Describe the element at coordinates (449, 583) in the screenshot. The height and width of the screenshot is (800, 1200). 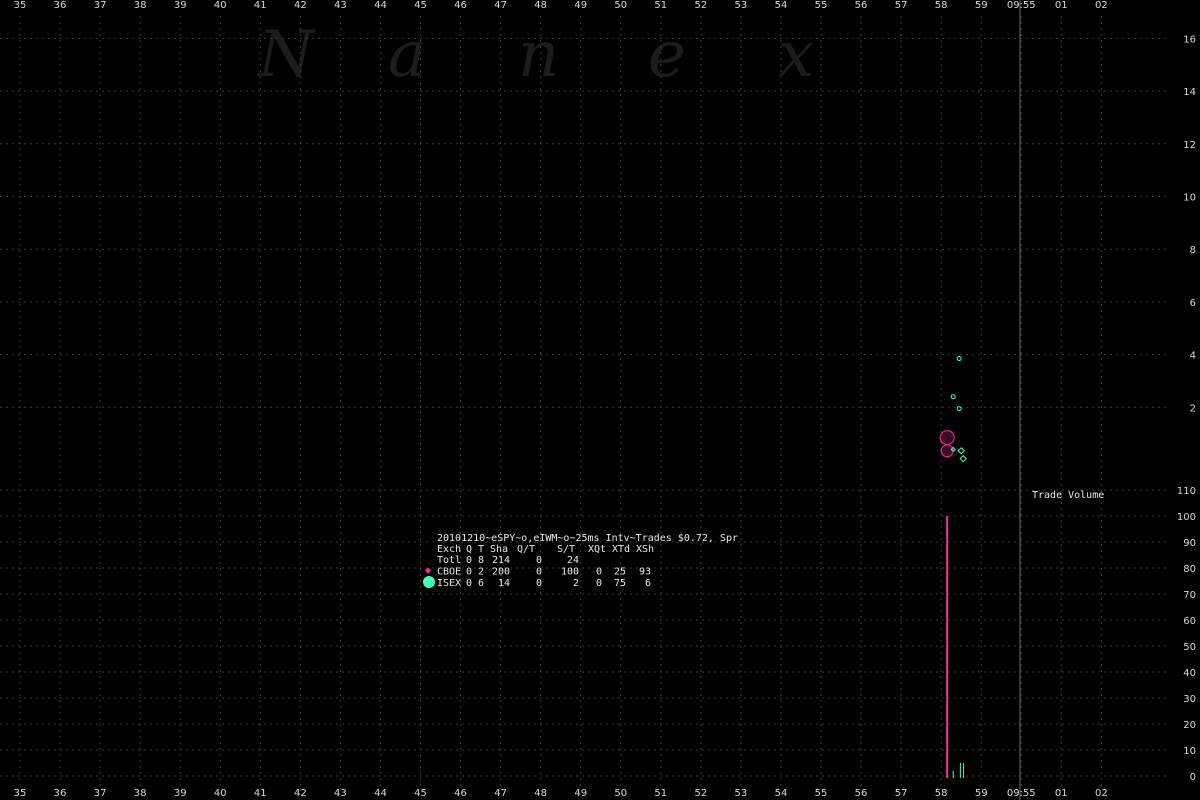
I see `legend-row-cell: ISEX` at that location.